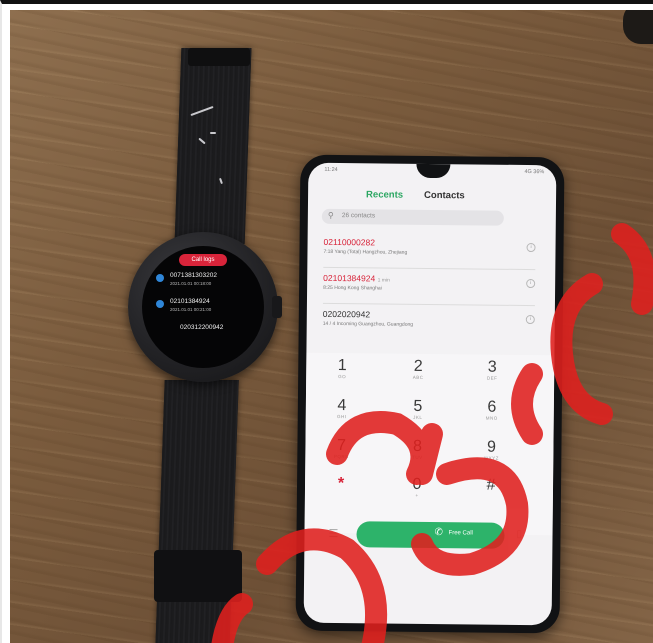 The width and height of the screenshot is (653, 643). I want to click on call-duration-badge: 1 min, so click(383, 280).